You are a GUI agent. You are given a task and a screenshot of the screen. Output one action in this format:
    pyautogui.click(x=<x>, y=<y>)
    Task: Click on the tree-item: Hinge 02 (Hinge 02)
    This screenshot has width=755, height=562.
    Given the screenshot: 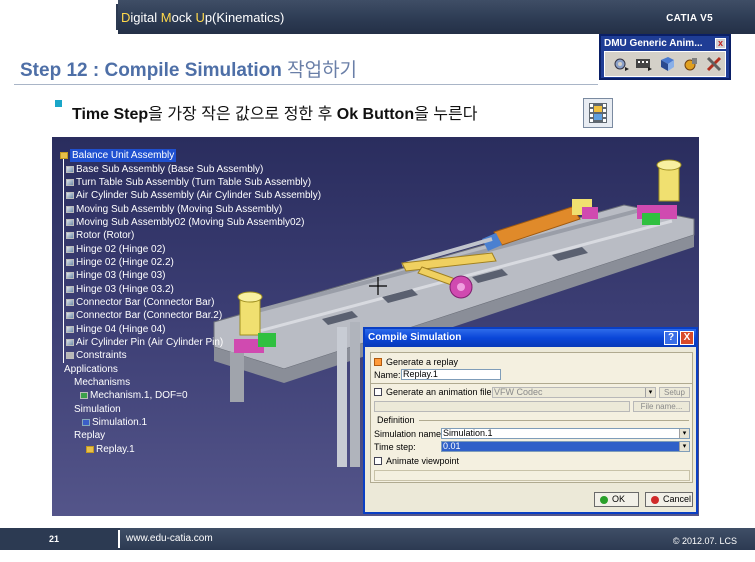 What is the action you would take?
    pyautogui.click(x=190, y=248)
    